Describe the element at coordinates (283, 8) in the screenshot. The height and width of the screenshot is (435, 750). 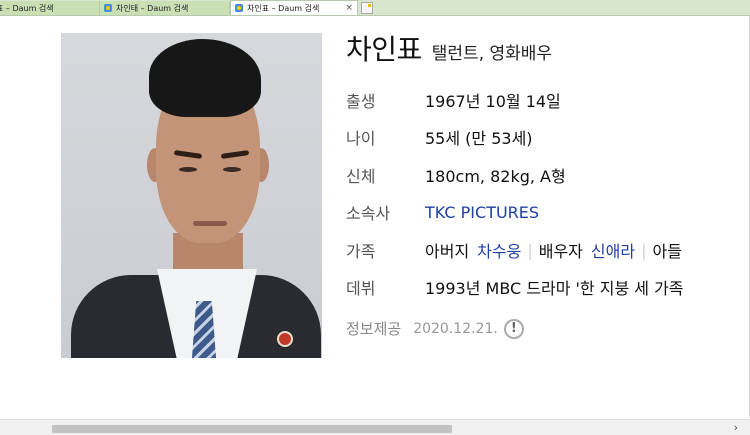
I see `tab-3-title: 차인표 – Daum 검색` at that location.